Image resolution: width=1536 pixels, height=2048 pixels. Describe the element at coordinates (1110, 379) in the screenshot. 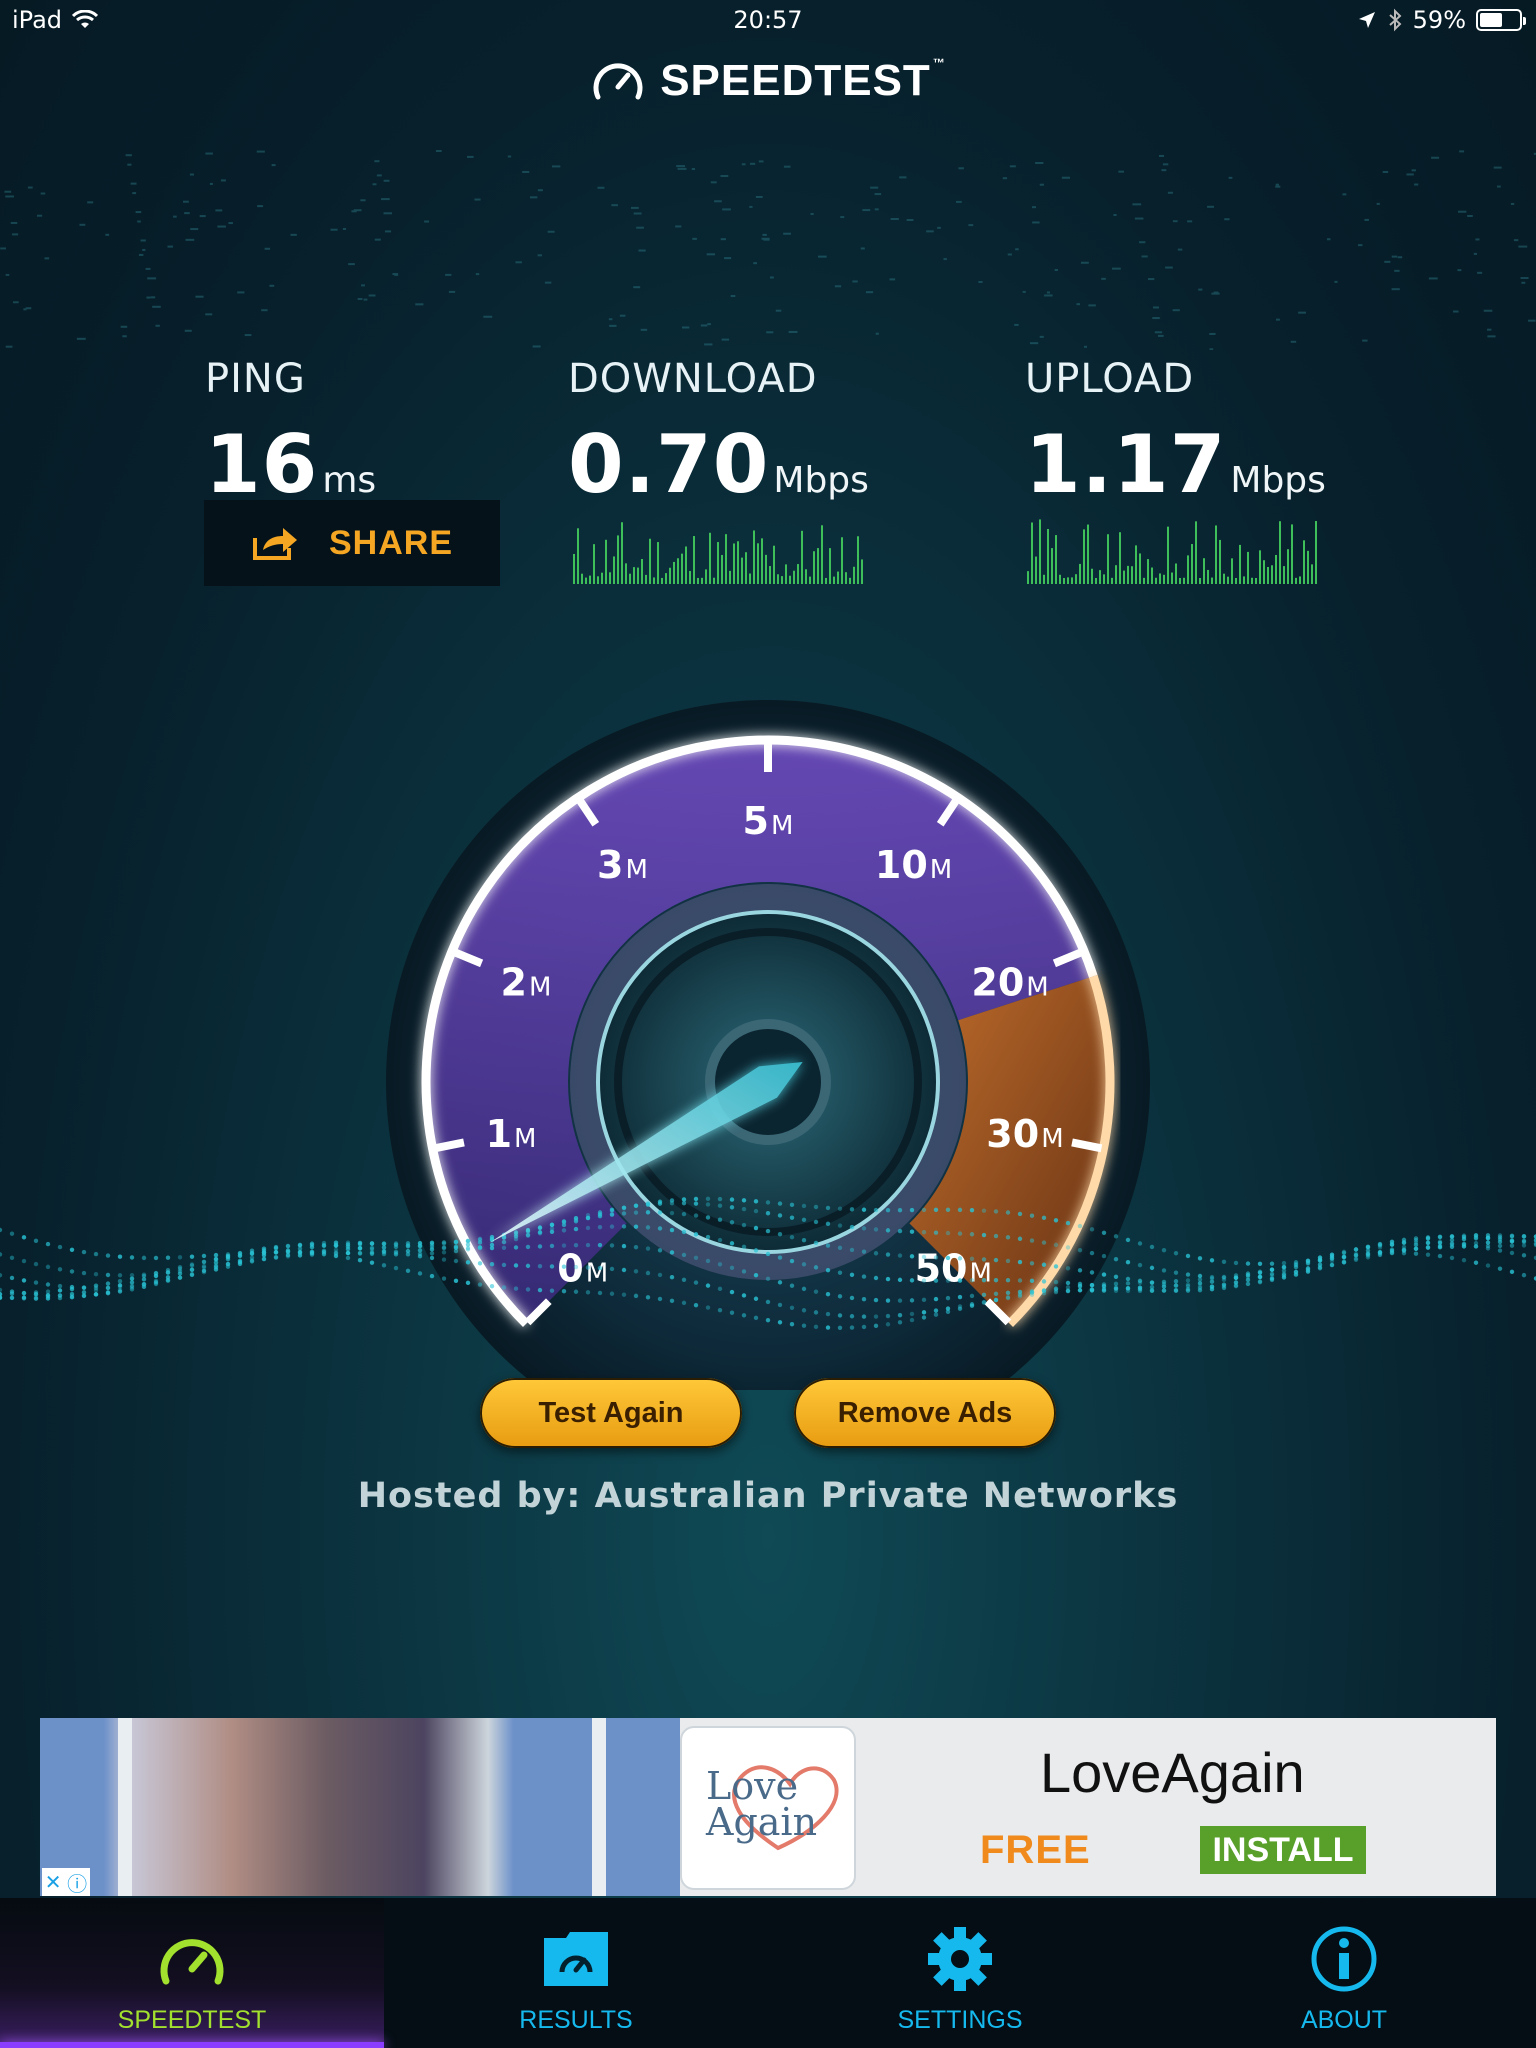

I see `upload-label: UPLOAD` at that location.